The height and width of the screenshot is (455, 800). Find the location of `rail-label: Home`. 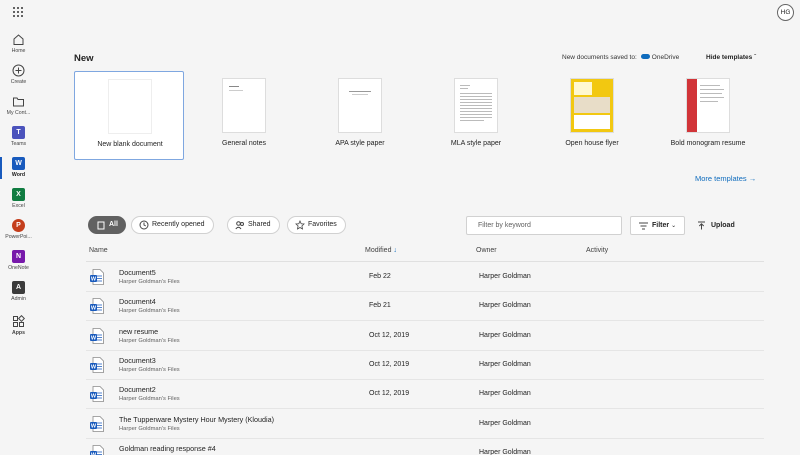

rail-label: Home is located at coordinates (18, 51).